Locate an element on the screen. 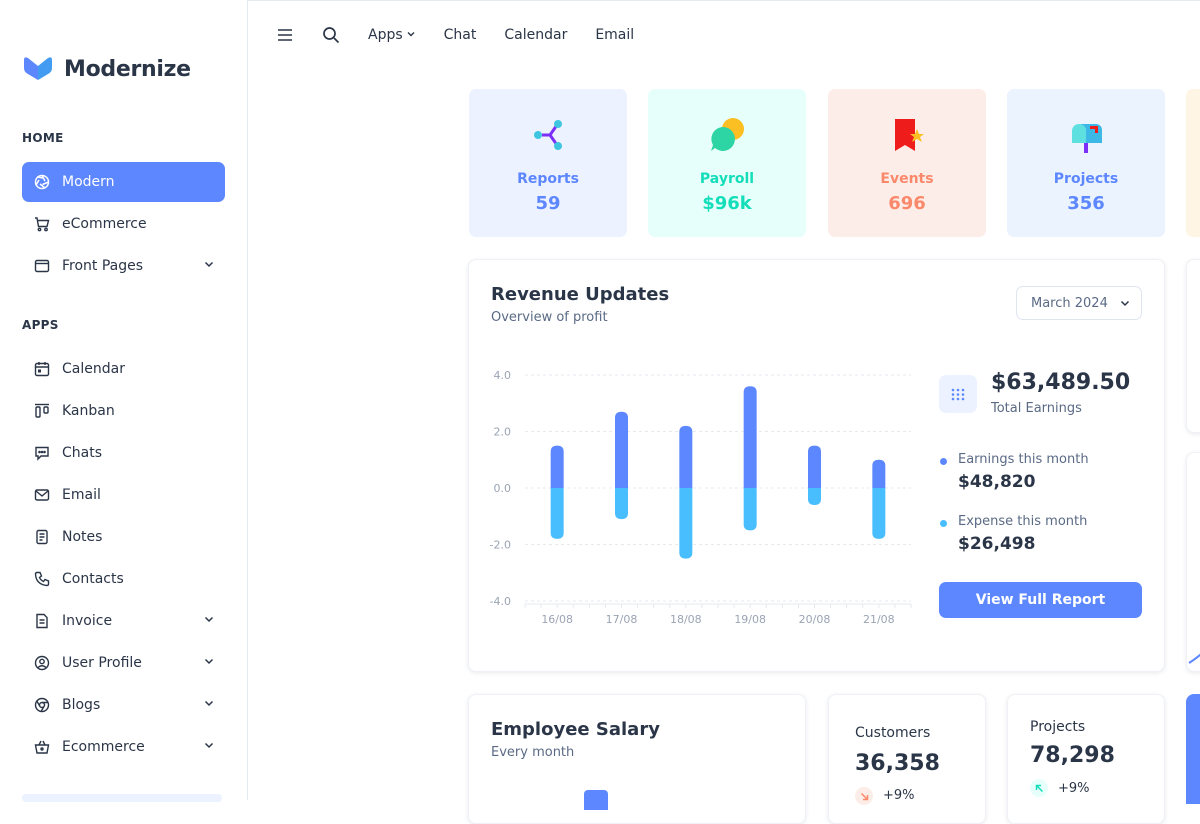 This screenshot has width=1200, height=824. sidebar-item-front-pages: Front Pages is located at coordinates (123, 266).